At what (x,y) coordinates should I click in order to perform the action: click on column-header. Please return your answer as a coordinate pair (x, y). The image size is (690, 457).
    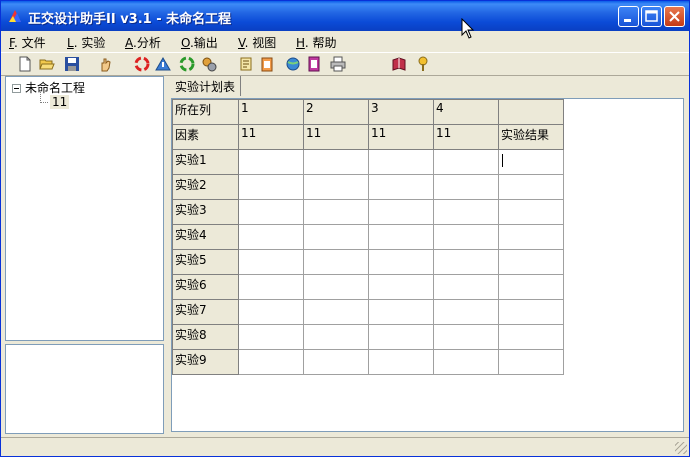
    Looking at the image, I should click on (531, 112).